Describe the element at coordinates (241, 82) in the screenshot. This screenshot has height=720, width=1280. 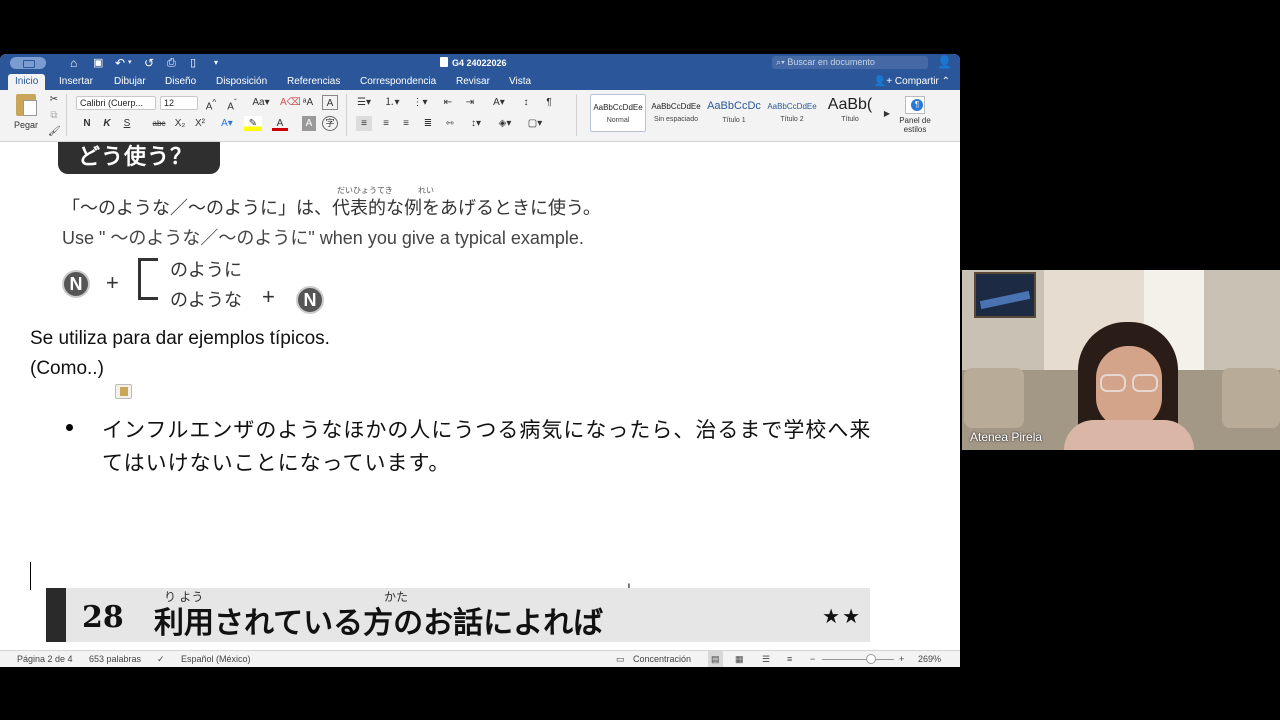
I see `tab-disposicion: Disposición` at that location.